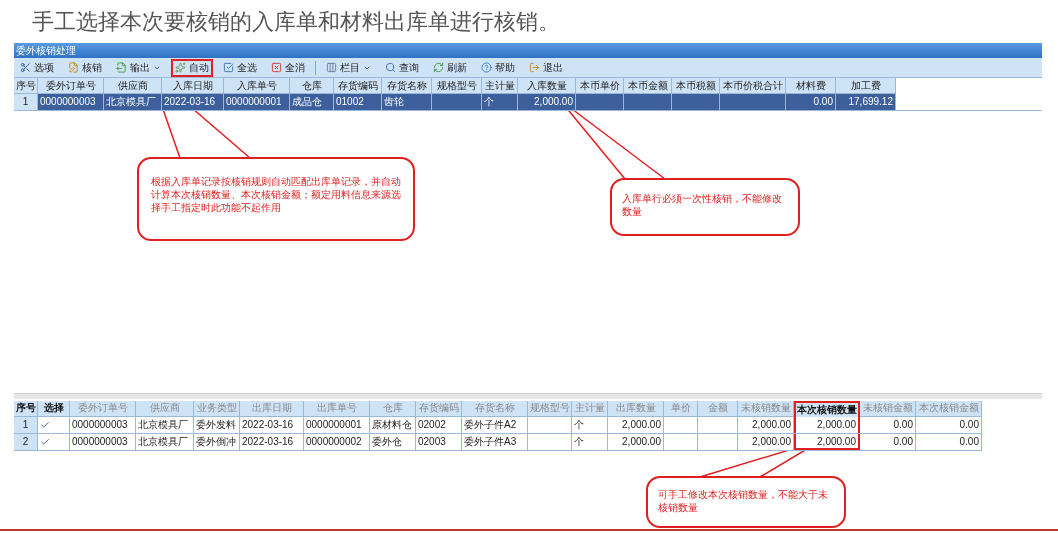 This screenshot has height=533, width=1058. Describe the element at coordinates (180, 67) in the screenshot. I see `sparkle-icon` at that location.